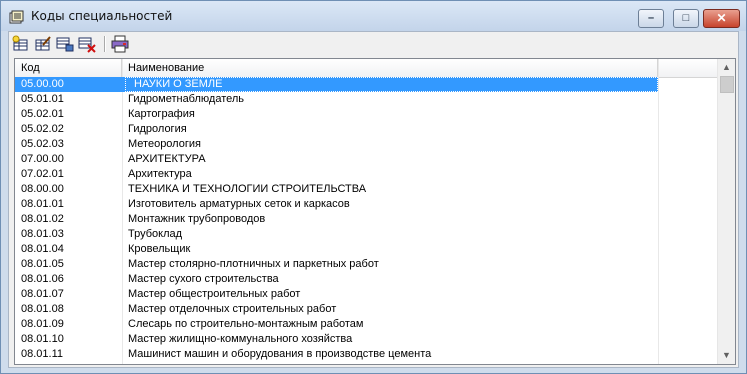 The height and width of the screenshot is (374, 747). What do you see at coordinates (42, 279) in the screenshot?
I see `cell-code: 08.01.06` at bounding box center [42, 279].